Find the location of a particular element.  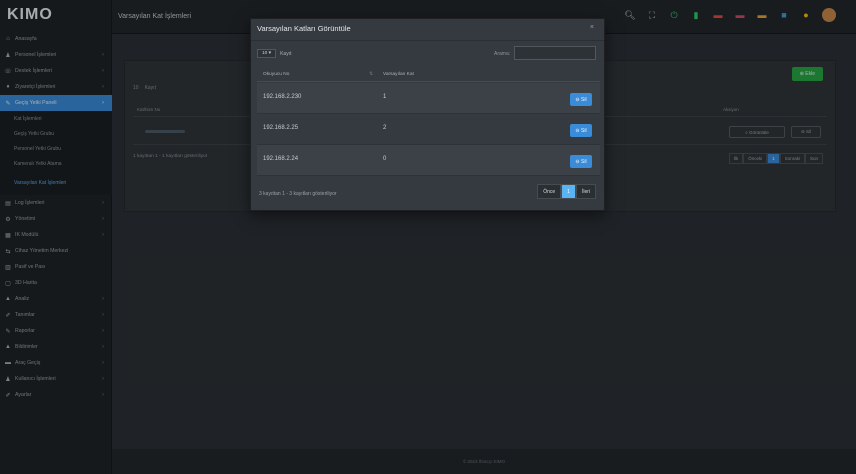

show-count-value: 10 is located at coordinates (265, 53).